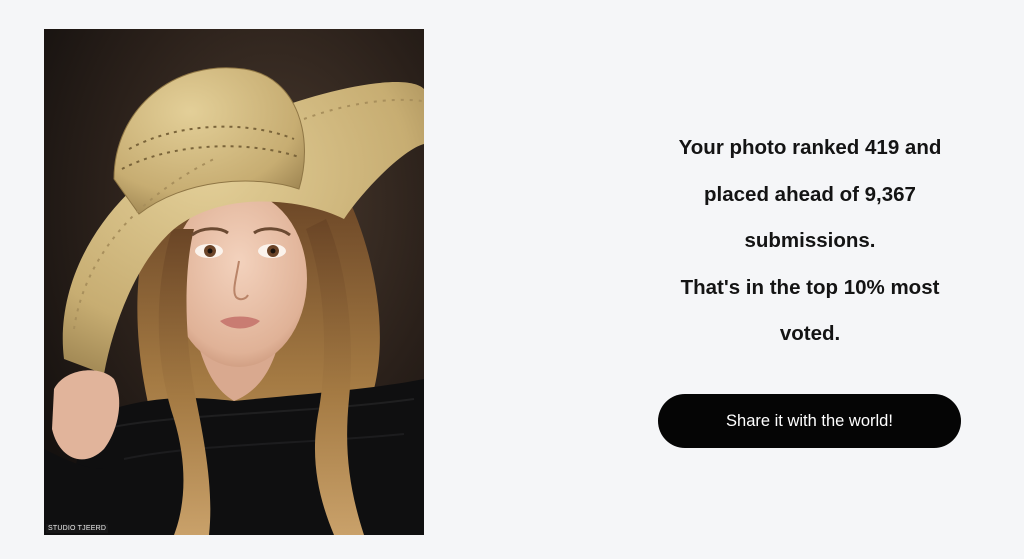 This screenshot has height=559, width=1024. Describe the element at coordinates (809, 421) in the screenshot. I see `share-button: Share it with the world!` at that location.